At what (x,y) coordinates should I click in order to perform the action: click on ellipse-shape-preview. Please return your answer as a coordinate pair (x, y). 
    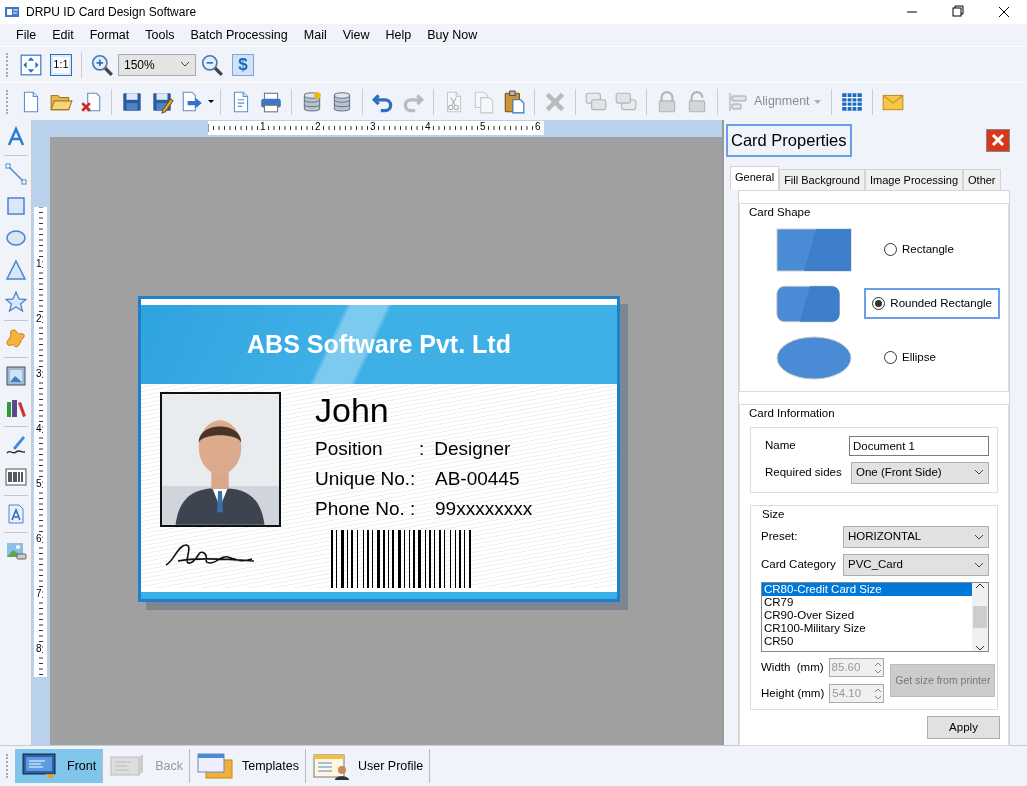
    Looking at the image, I should click on (814, 357).